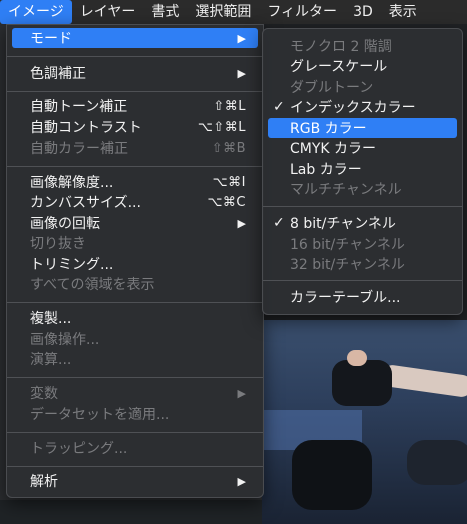 The height and width of the screenshot is (524, 467). What do you see at coordinates (363, 12) in the screenshot?
I see `menu-3d: 3D` at bounding box center [363, 12].